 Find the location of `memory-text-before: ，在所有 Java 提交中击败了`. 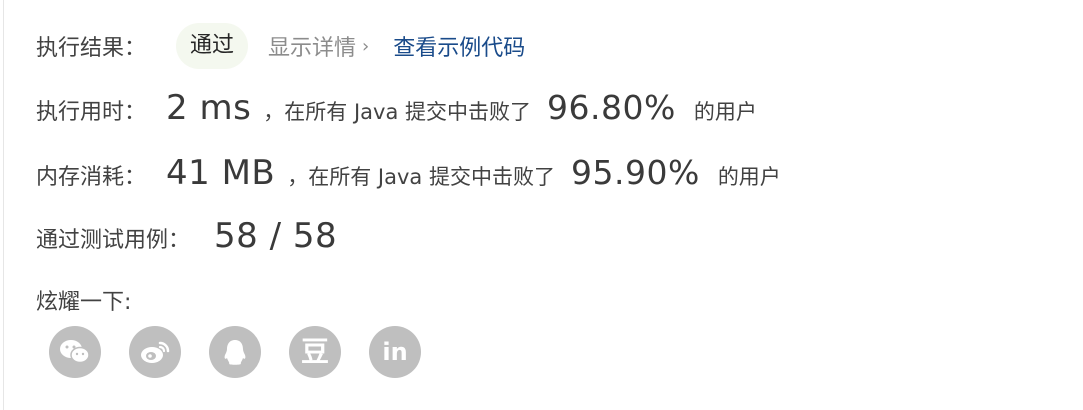

memory-text-before: ，在所有 Java 提交中击败了 is located at coordinates (421, 177).